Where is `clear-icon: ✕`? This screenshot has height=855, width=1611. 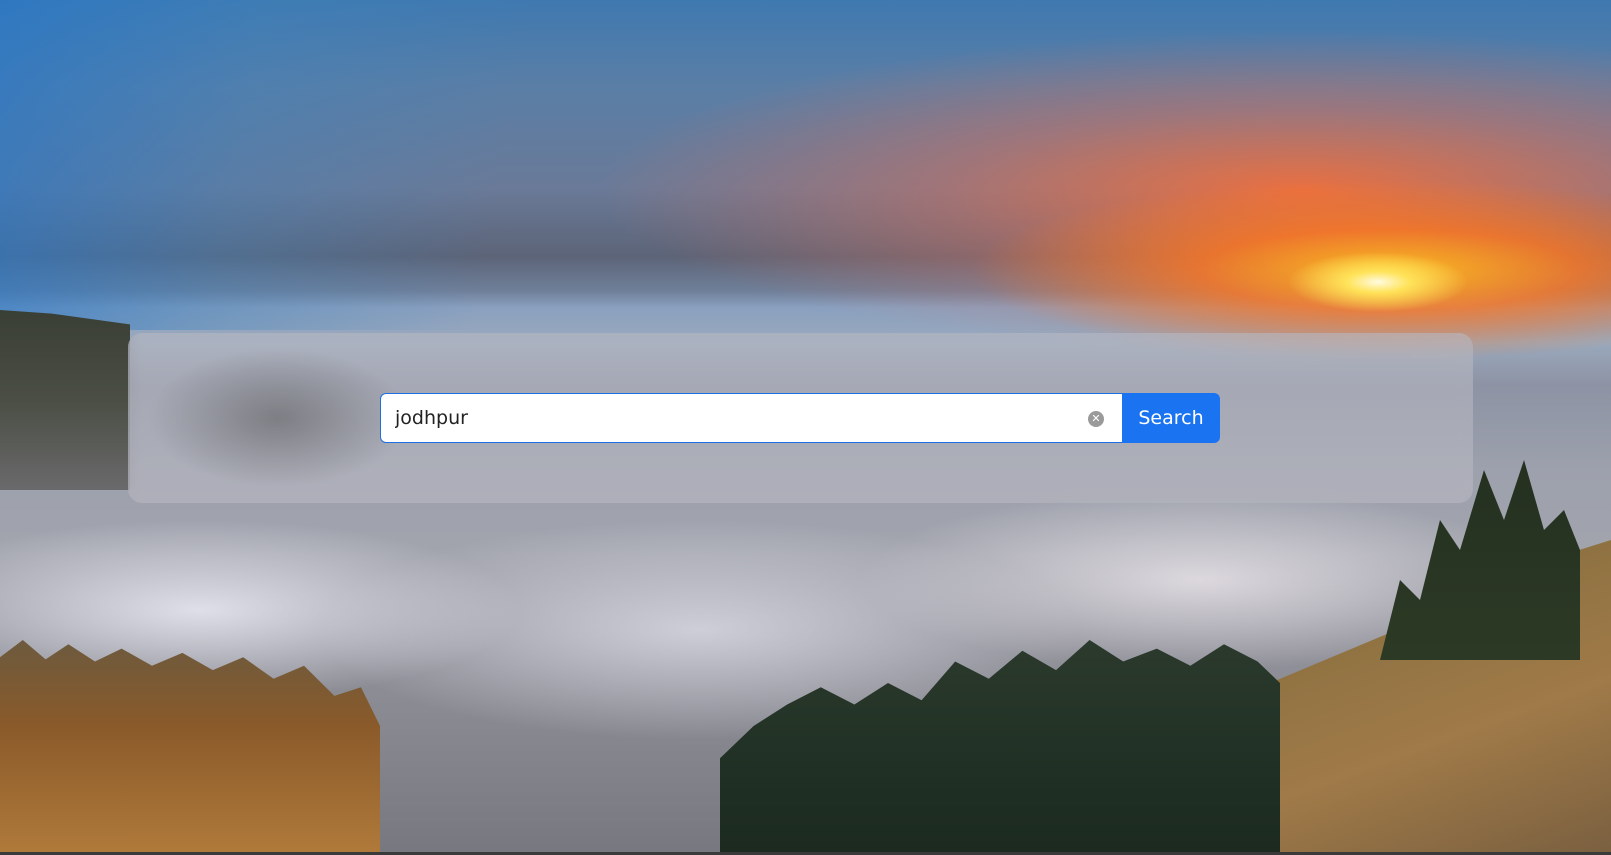
clear-icon: ✕ is located at coordinates (1096, 419).